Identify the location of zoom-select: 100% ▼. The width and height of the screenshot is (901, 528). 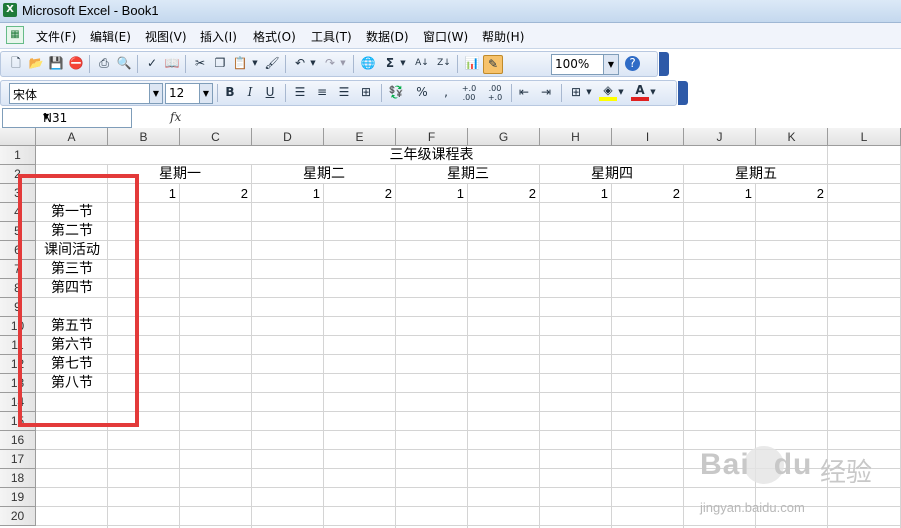
(585, 64).